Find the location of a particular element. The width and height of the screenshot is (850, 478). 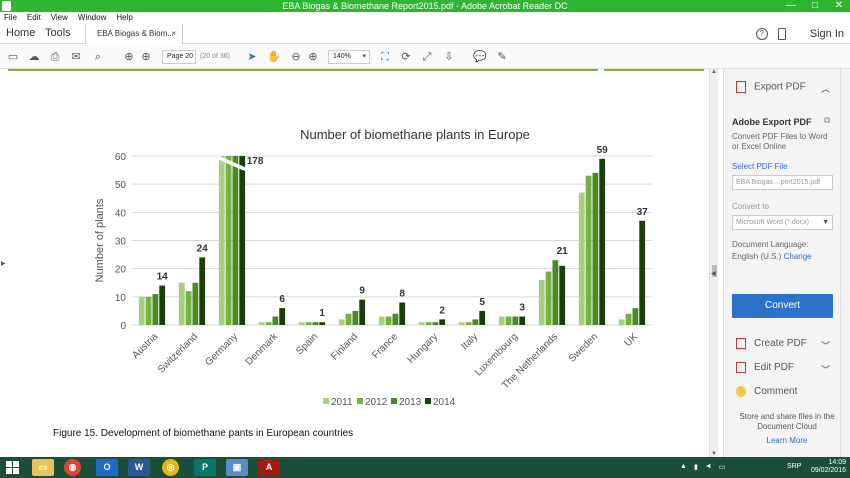

selected-file-field: EBA Biogas ...port2015.pdf is located at coordinates (782, 182).